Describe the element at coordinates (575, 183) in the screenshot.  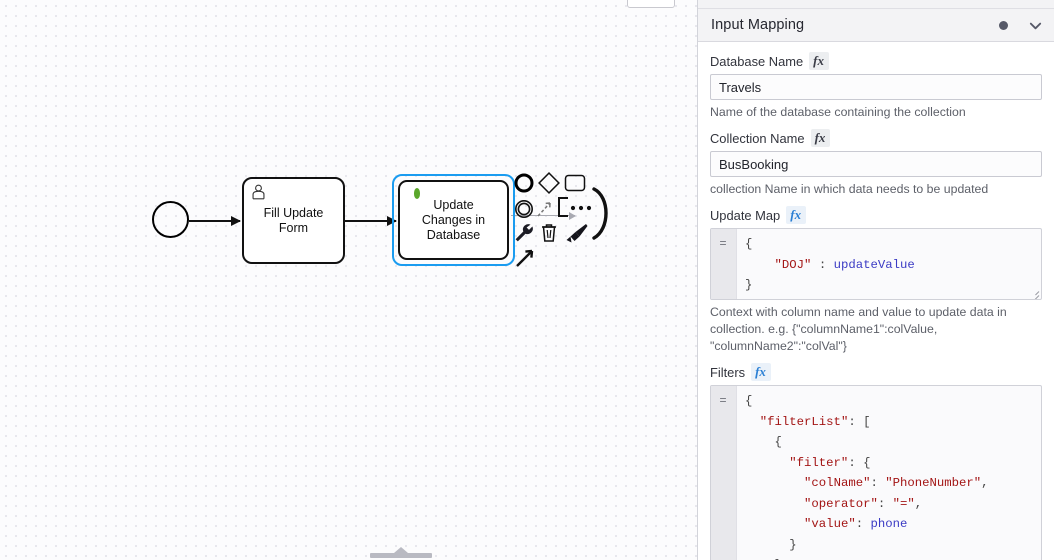
I see `append-task-icon` at that location.